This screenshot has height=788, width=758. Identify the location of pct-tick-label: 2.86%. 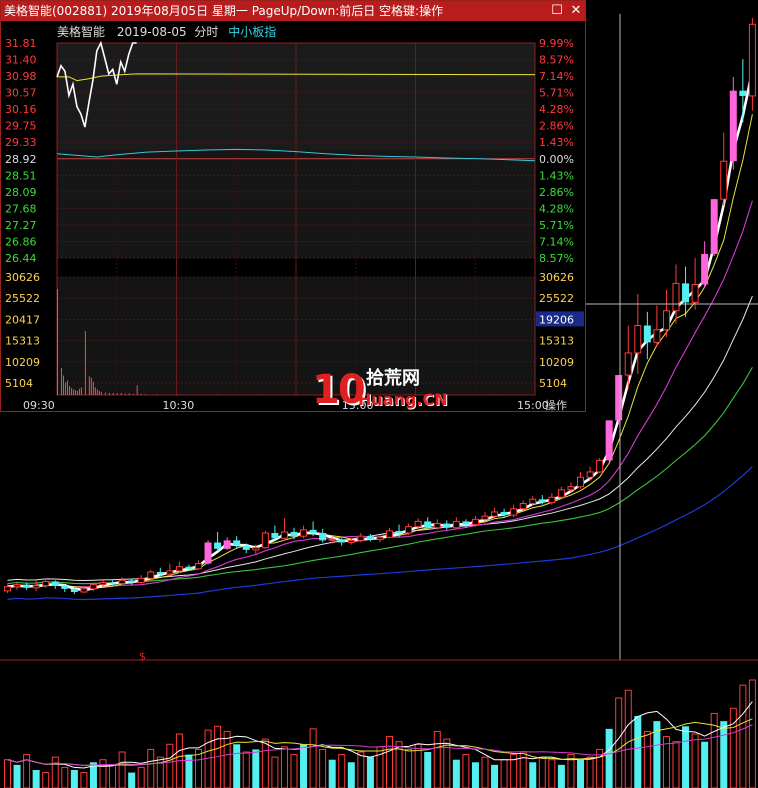
(556, 126).